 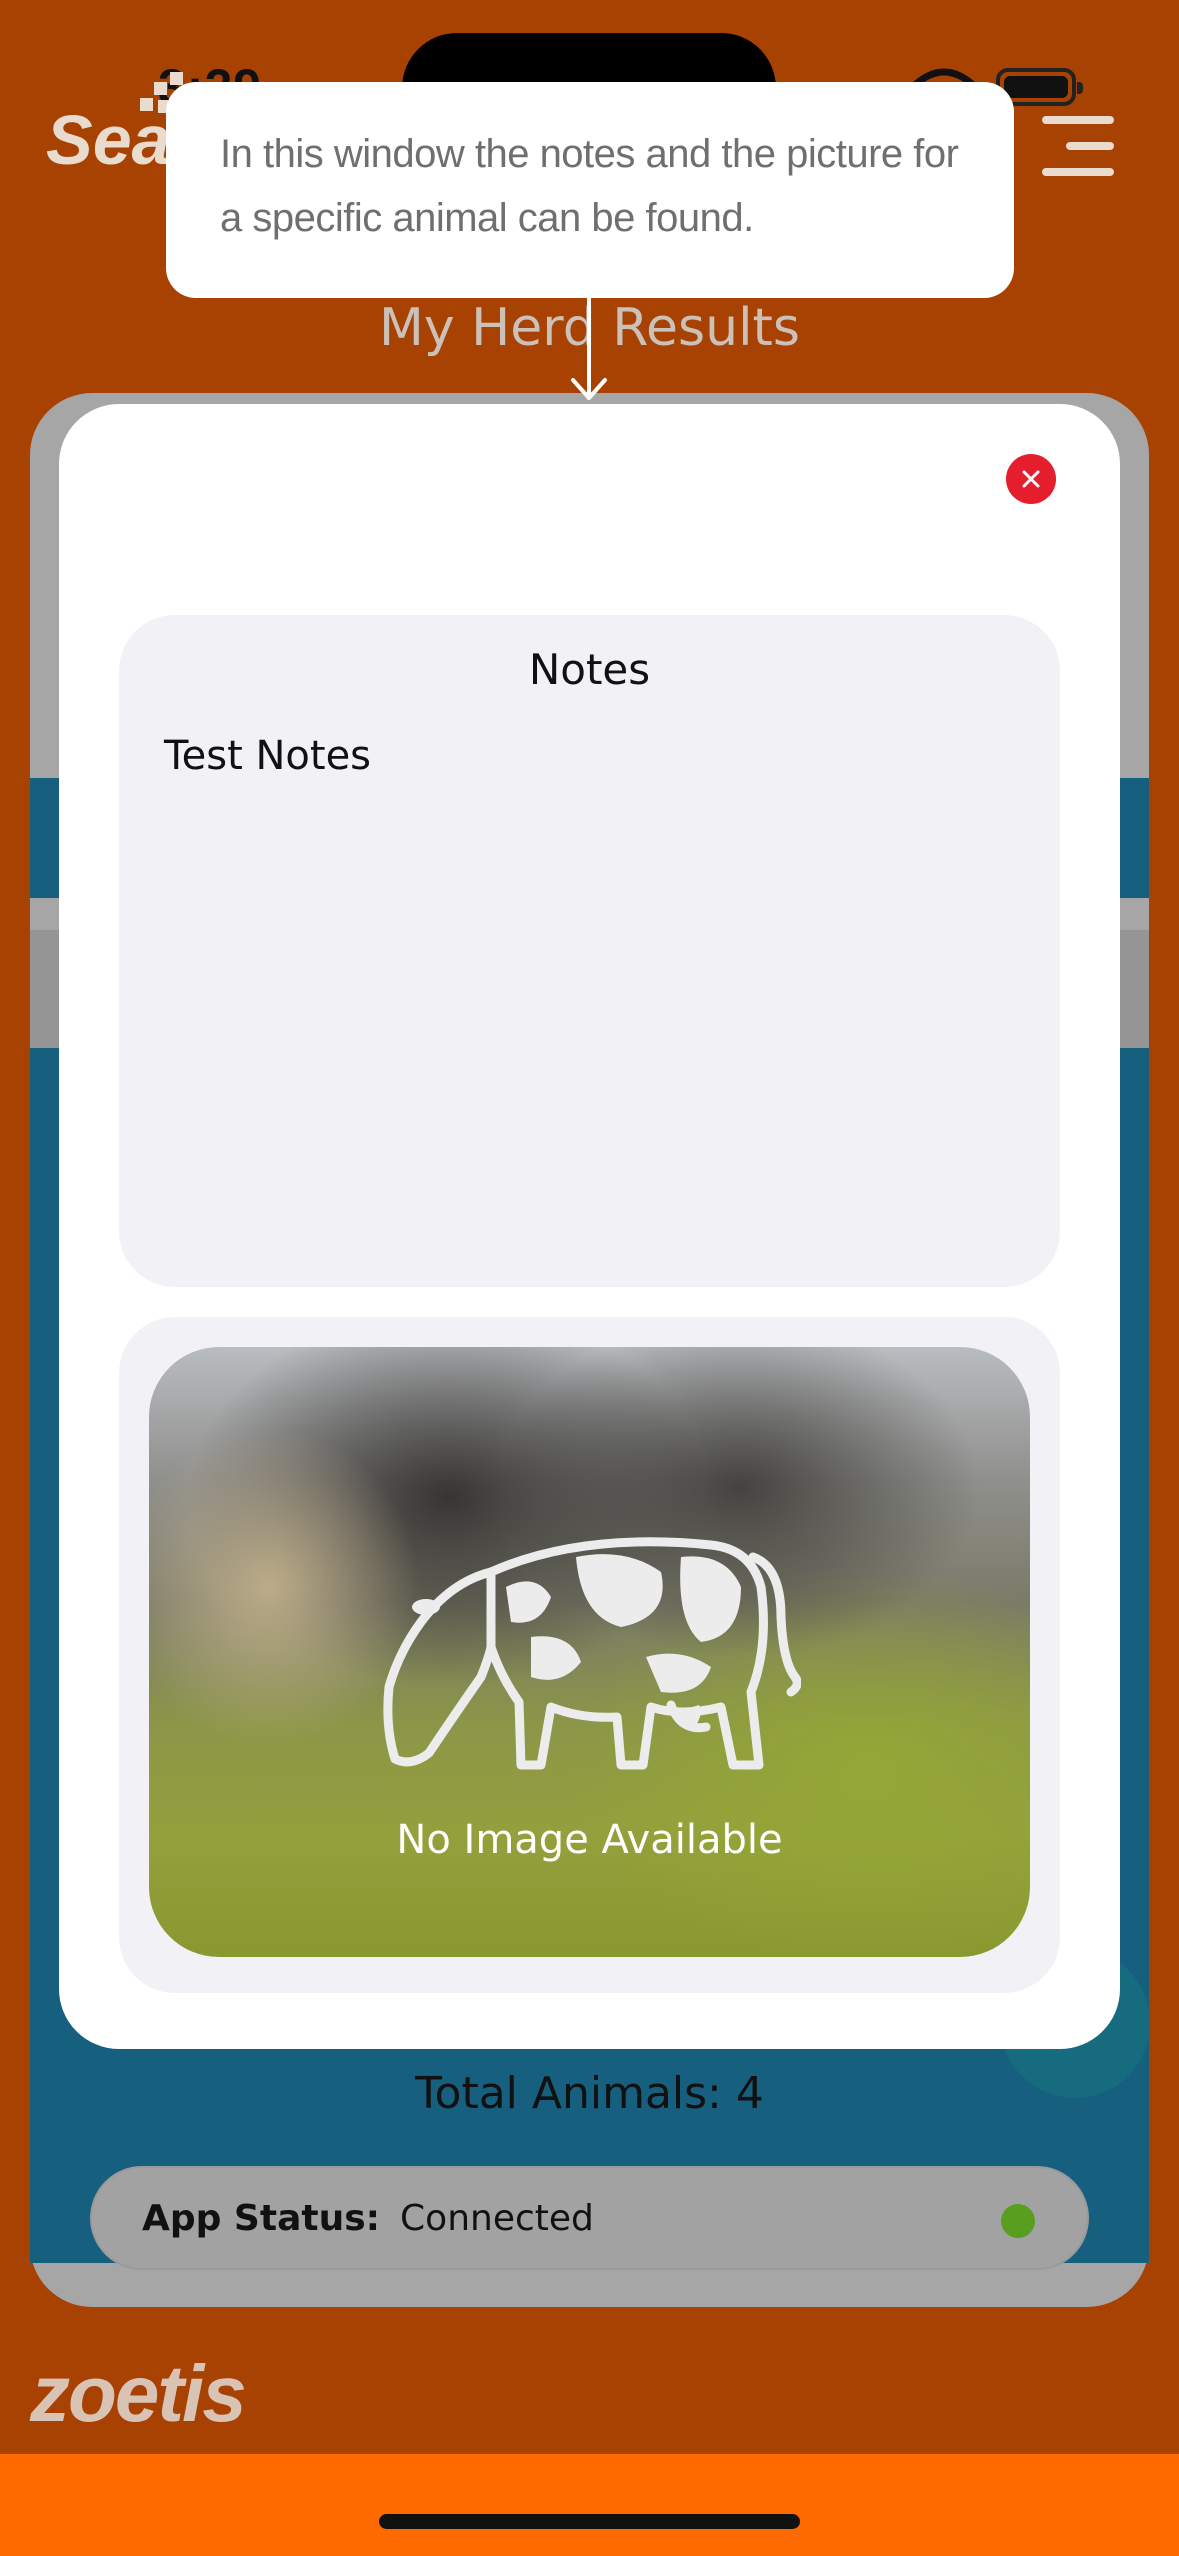 What do you see at coordinates (1018, 2221) in the screenshot?
I see `status-indicator-dot` at bounding box center [1018, 2221].